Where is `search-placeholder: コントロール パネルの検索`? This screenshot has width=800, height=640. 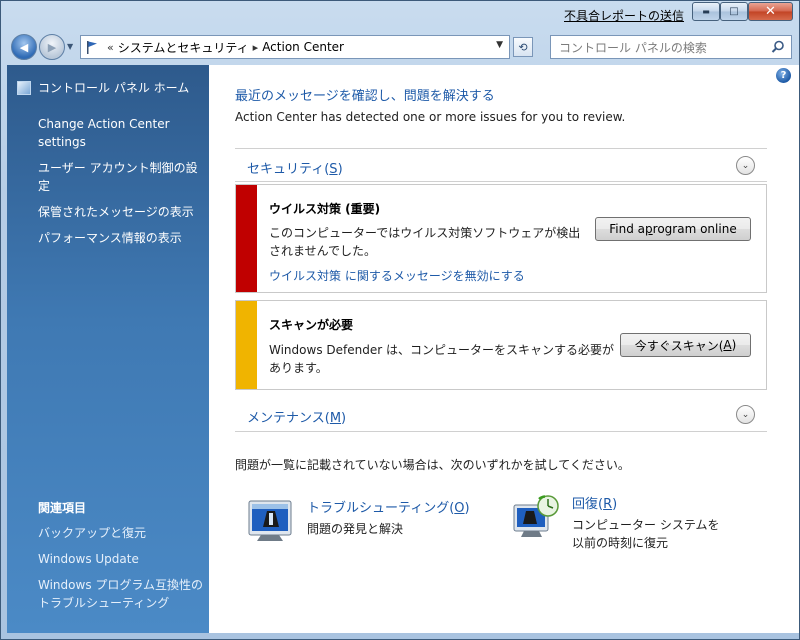 search-placeholder: コントロール パネルの検索 is located at coordinates (633, 47).